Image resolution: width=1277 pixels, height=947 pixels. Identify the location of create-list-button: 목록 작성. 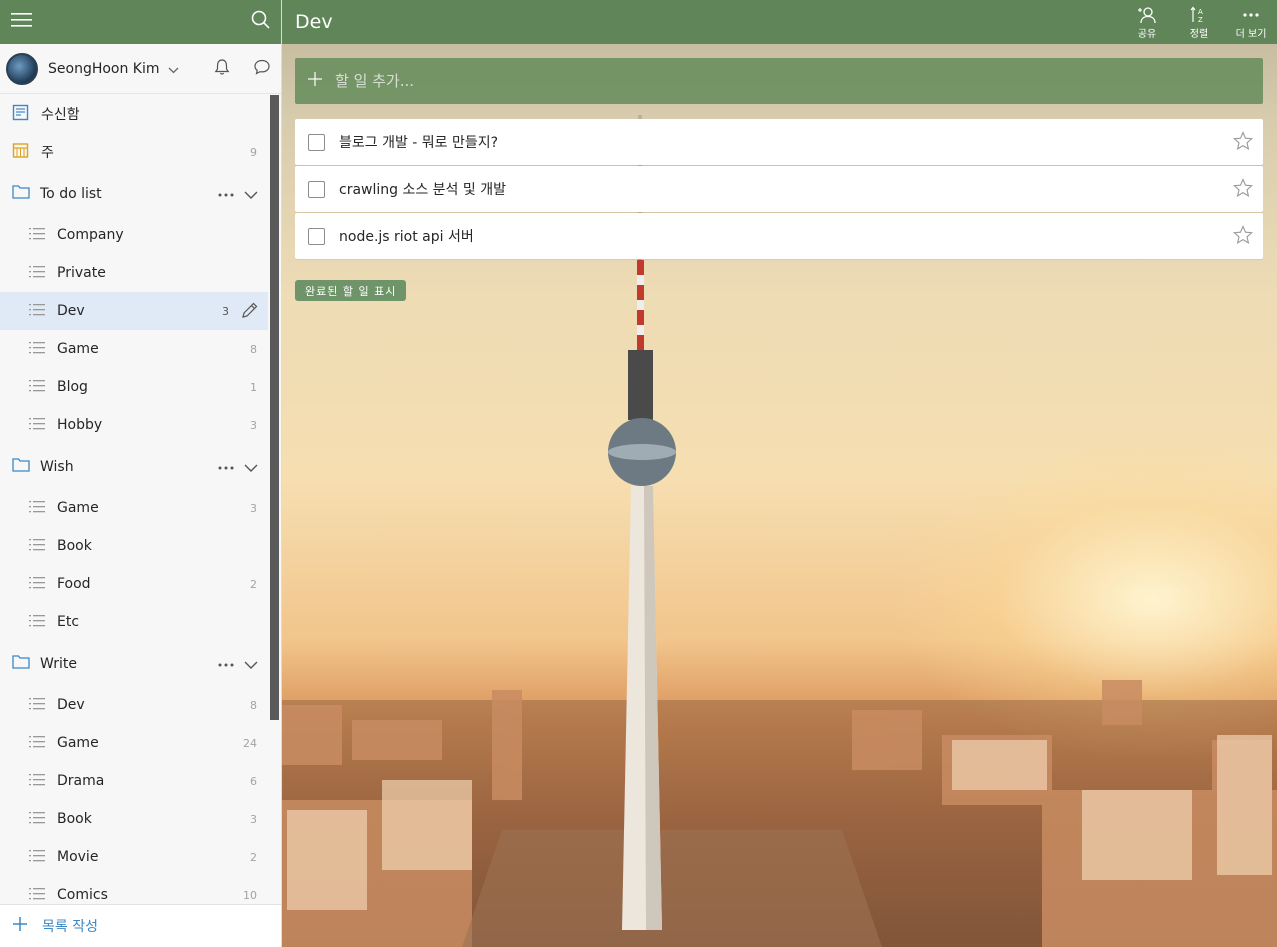
(140, 925).